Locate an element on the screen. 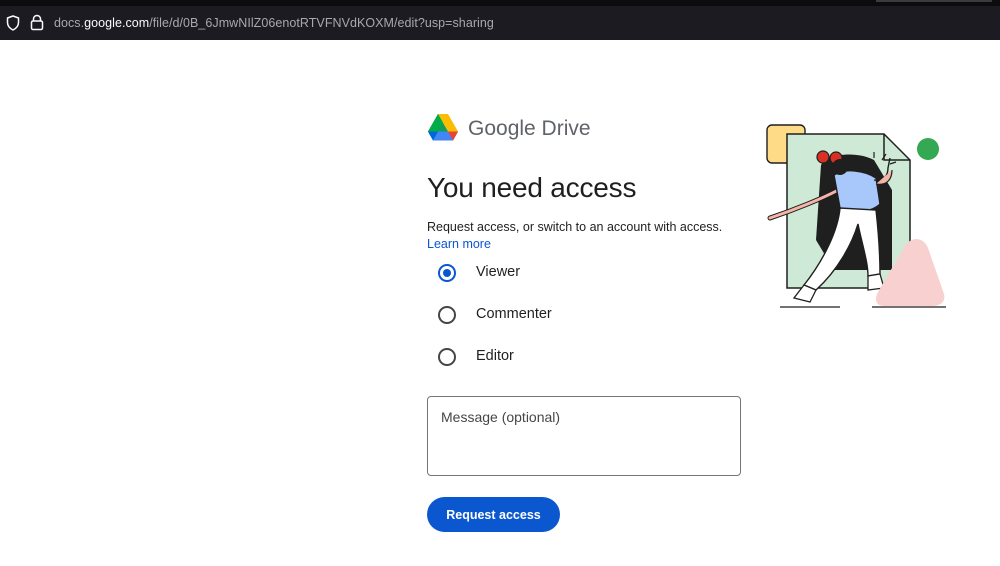 The height and width of the screenshot is (566, 1000). page-title: You need access is located at coordinates (532, 187).